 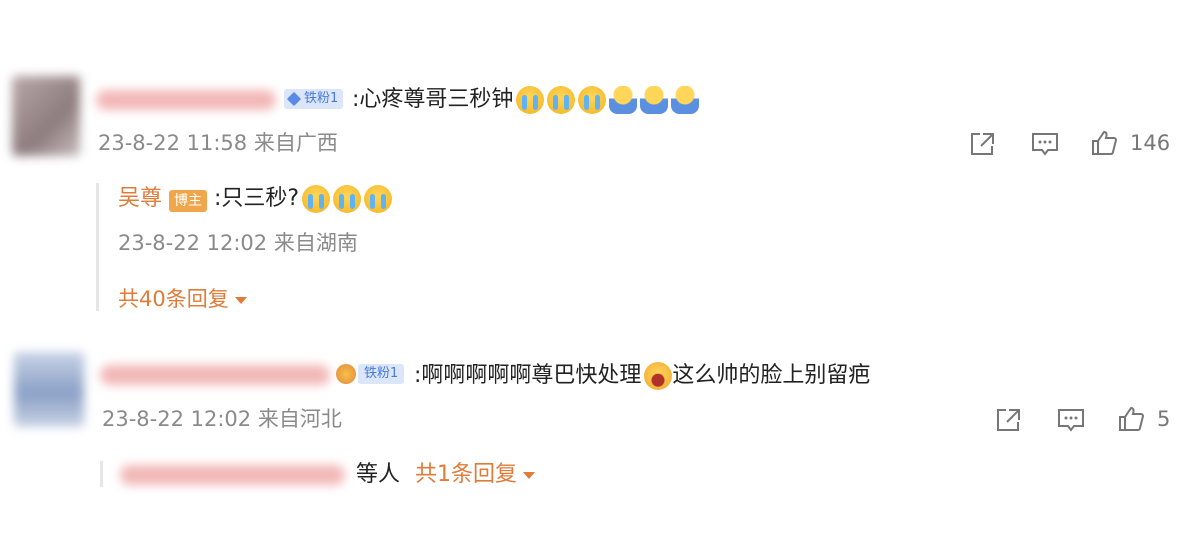 What do you see at coordinates (218, 143) in the screenshot?
I see `comment-meta: 23-8-22 11:58 来自广西` at bounding box center [218, 143].